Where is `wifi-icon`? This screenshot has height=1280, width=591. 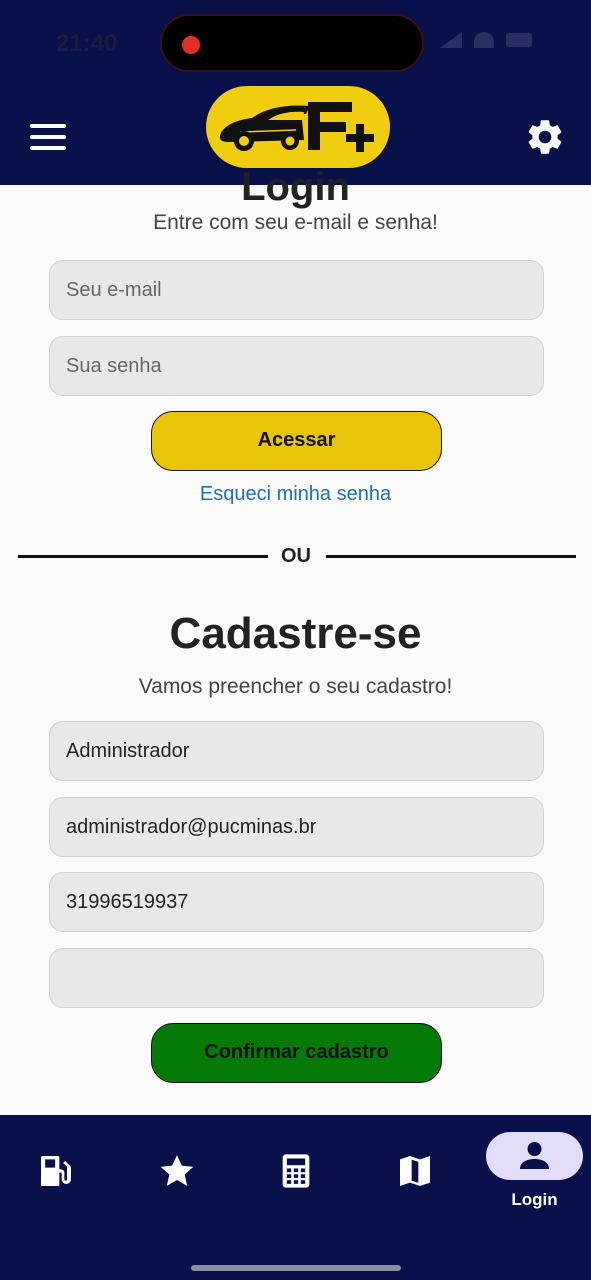
wifi-icon is located at coordinates (484, 40).